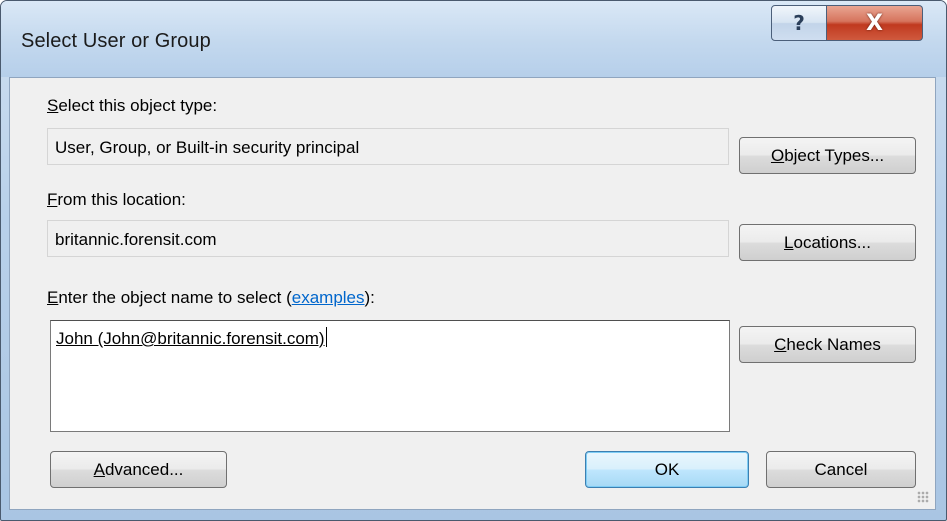  What do you see at coordinates (328, 297) in the screenshot?
I see `examples-link: examples` at bounding box center [328, 297].